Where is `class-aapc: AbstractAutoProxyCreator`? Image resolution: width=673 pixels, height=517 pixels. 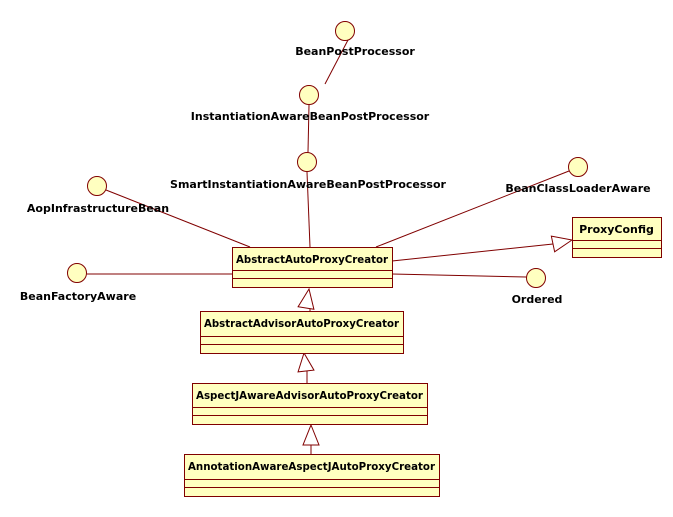
class-aapc: AbstractAutoProxyCreator is located at coordinates (312, 267).